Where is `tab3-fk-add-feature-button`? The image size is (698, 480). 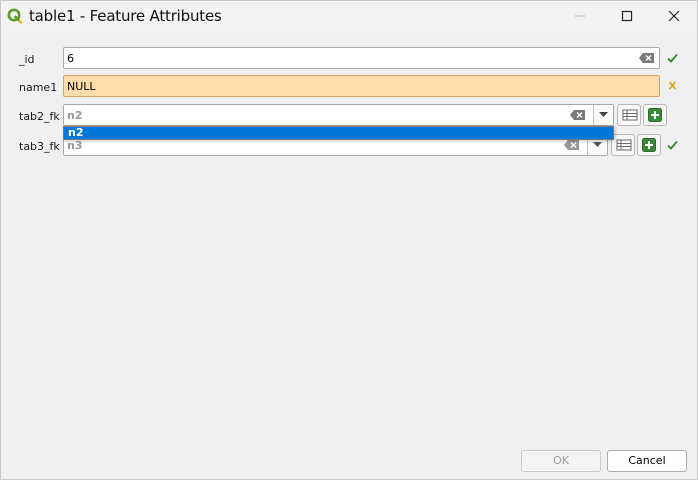
tab3-fk-add-feature-button is located at coordinates (649, 145).